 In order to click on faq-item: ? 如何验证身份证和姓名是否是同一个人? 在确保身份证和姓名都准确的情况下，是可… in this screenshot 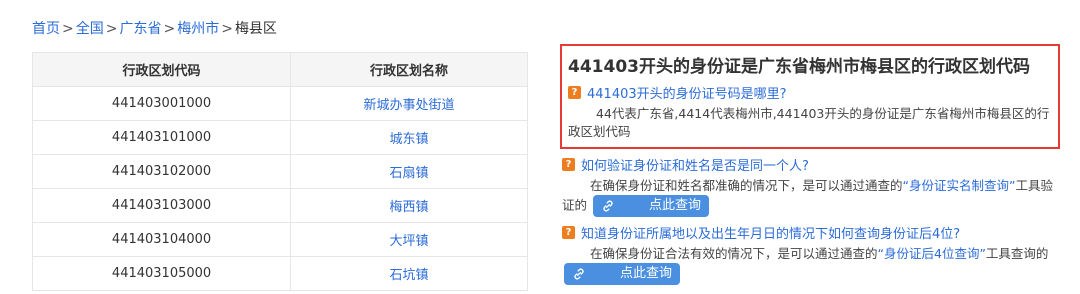, I will do `click(810, 186)`.